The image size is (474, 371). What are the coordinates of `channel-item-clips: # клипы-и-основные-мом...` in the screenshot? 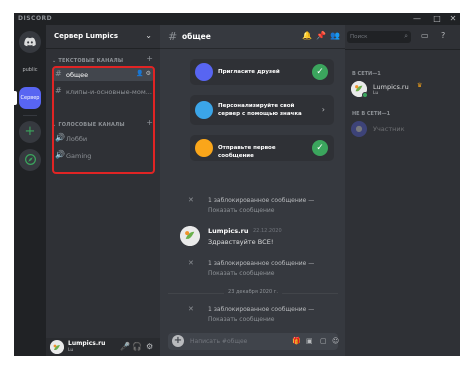 It's located at (103, 91).